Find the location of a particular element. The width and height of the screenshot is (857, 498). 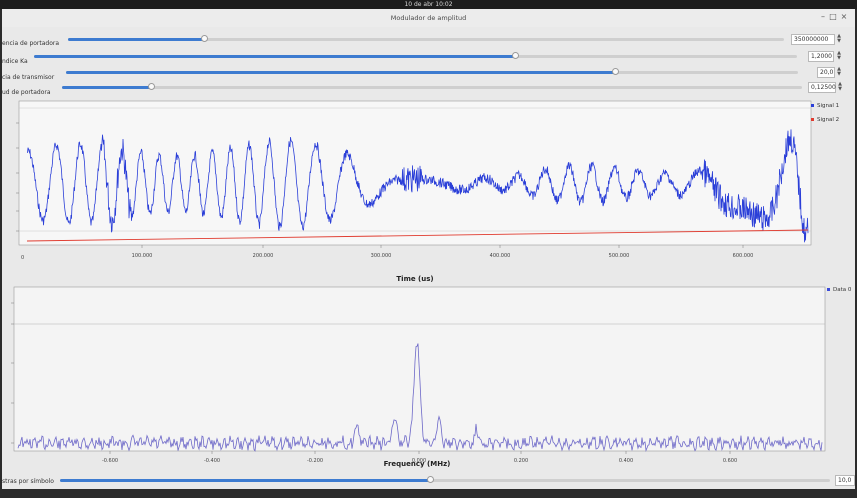

x-tick-label: 300.000 is located at coordinates (381, 256).